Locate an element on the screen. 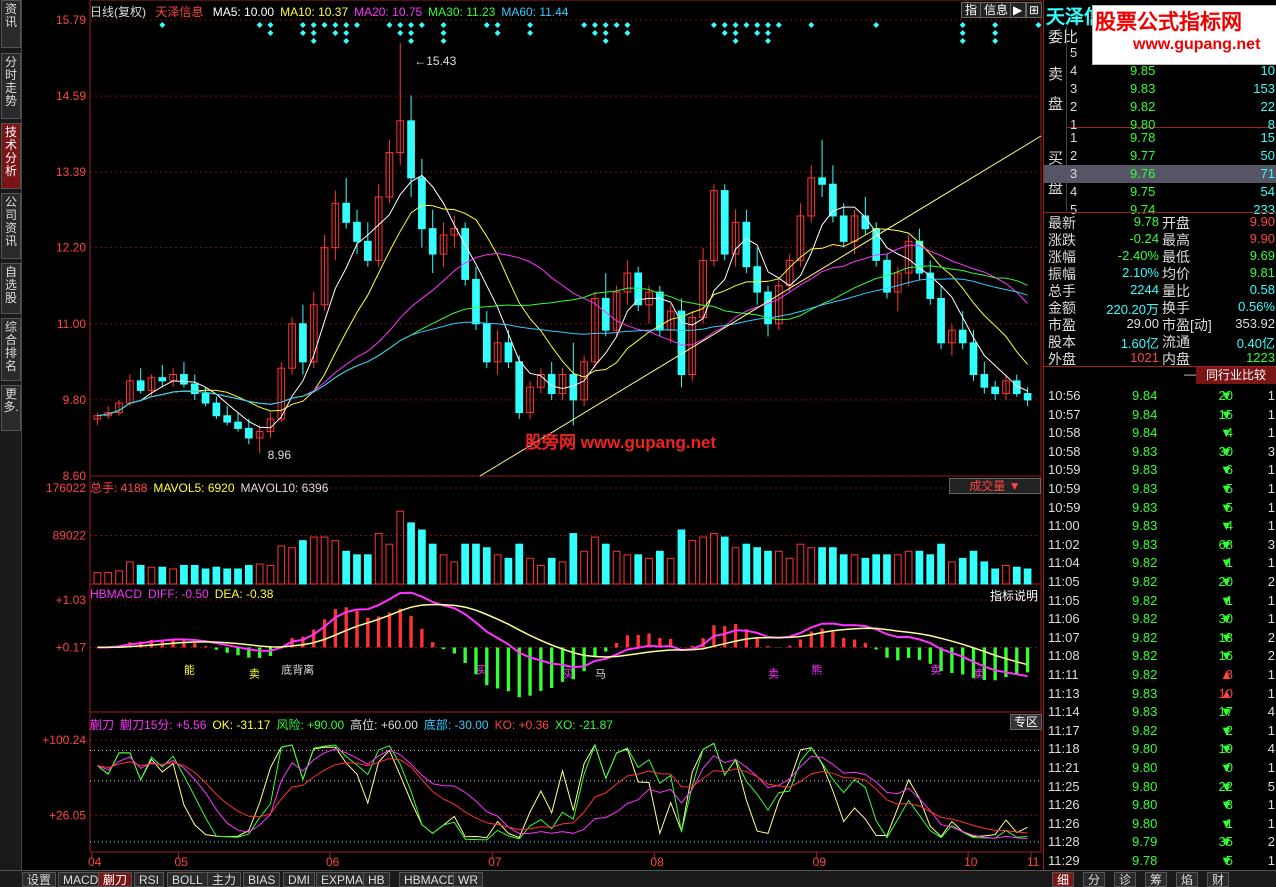 The image size is (1276, 887). tick-row: 11:02 9.83 68 ▼ 3 is located at coordinates (1160, 545).